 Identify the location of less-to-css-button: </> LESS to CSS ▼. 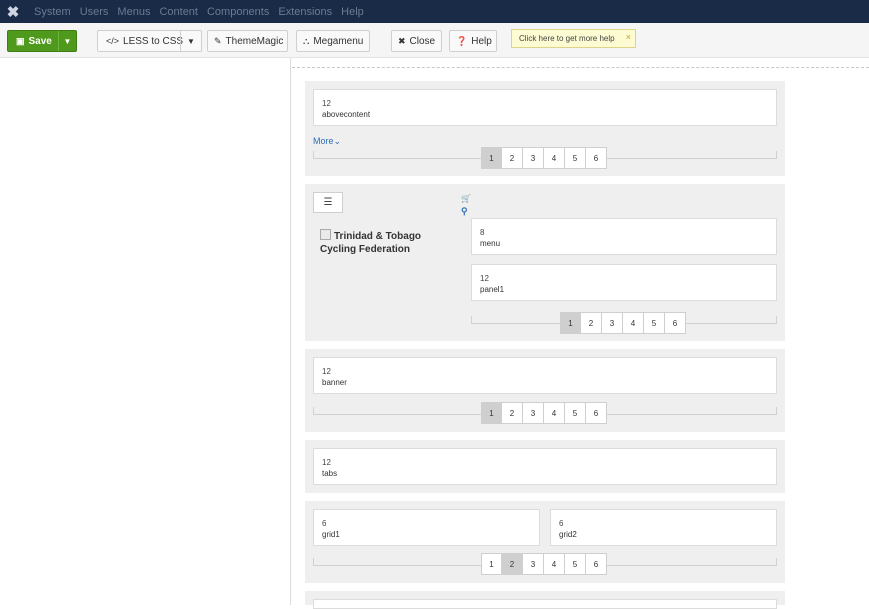
(149, 41).